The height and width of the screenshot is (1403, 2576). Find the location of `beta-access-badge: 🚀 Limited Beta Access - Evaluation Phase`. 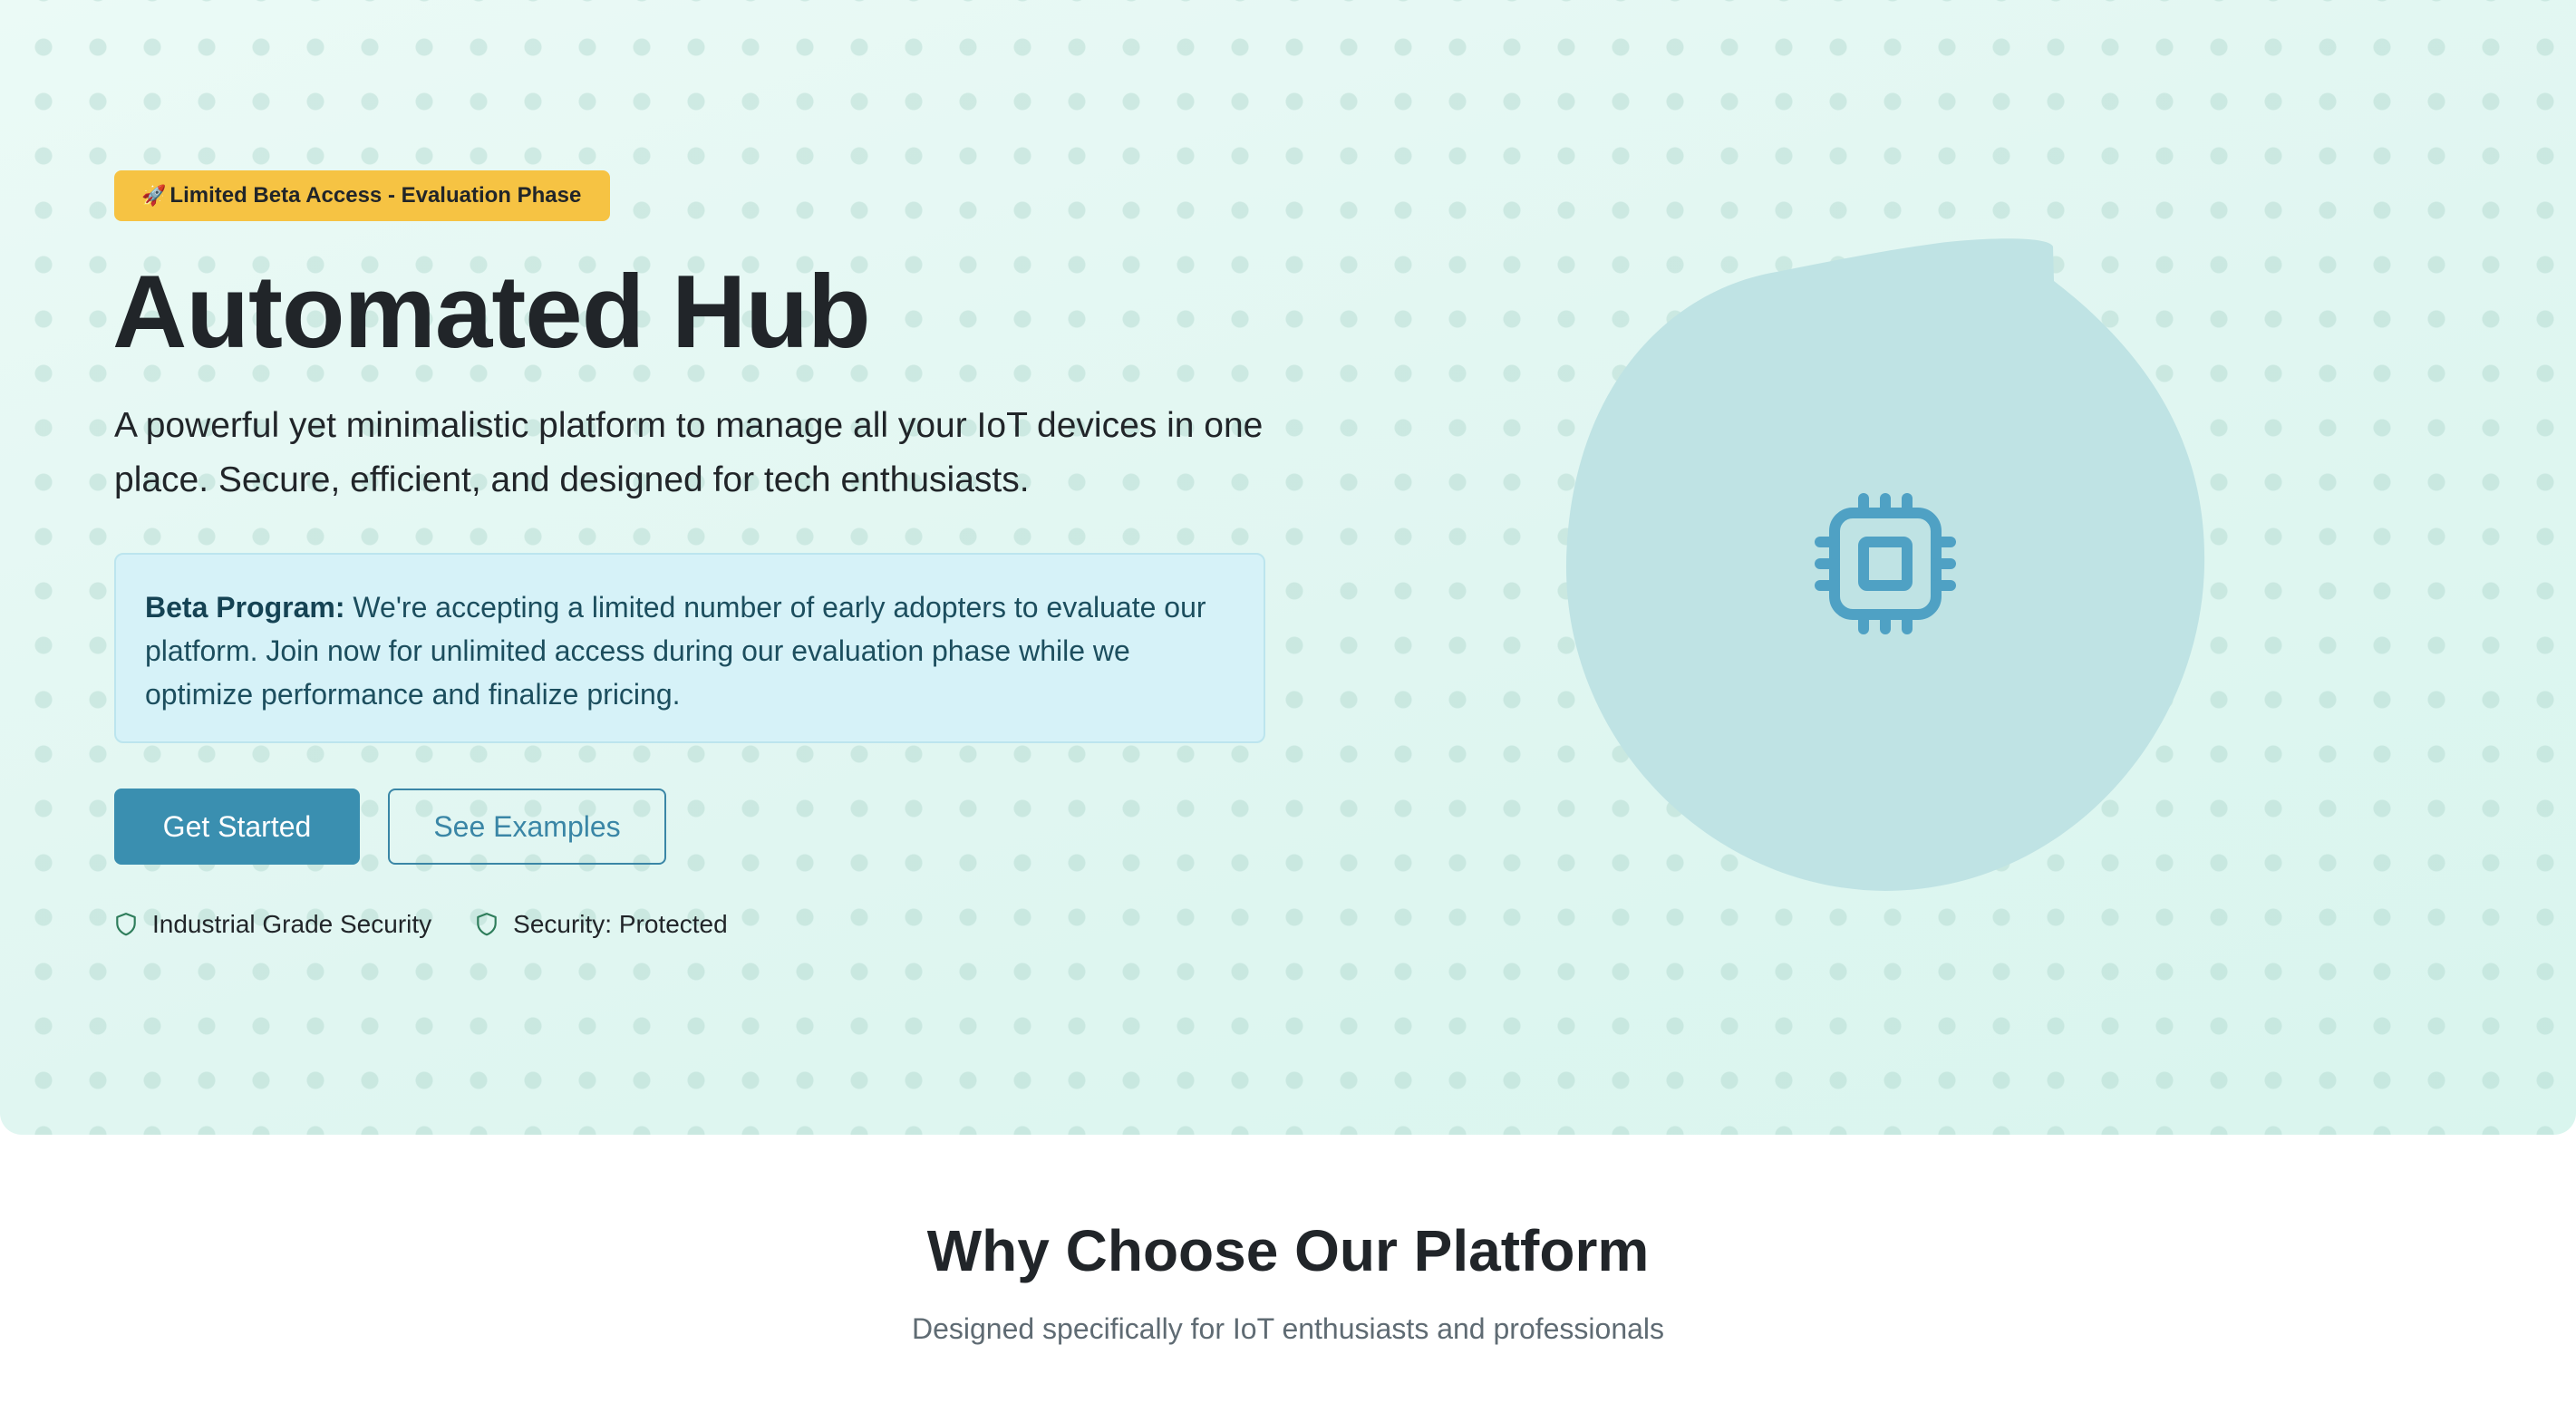

beta-access-badge: 🚀 Limited Beta Access - Evaluation Phase is located at coordinates (362, 195).